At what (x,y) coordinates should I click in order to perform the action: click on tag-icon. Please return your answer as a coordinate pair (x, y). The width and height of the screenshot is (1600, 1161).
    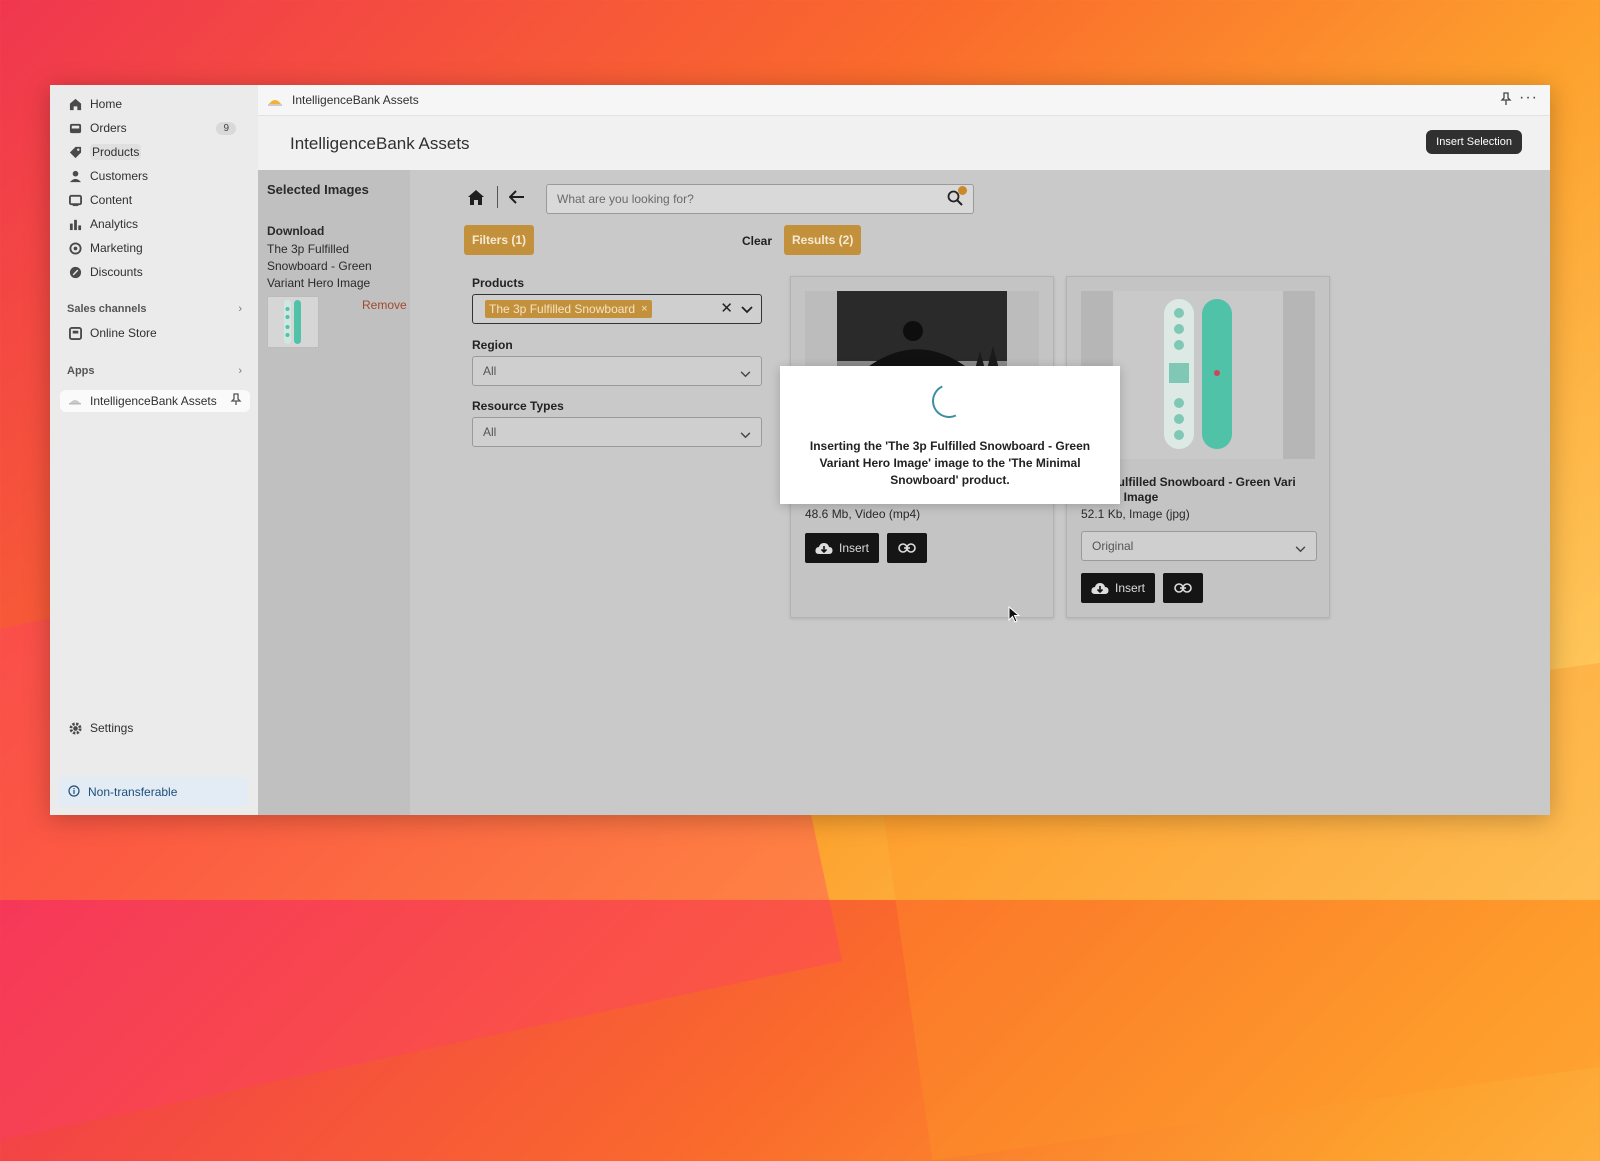
    Looking at the image, I should click on (75, 152).